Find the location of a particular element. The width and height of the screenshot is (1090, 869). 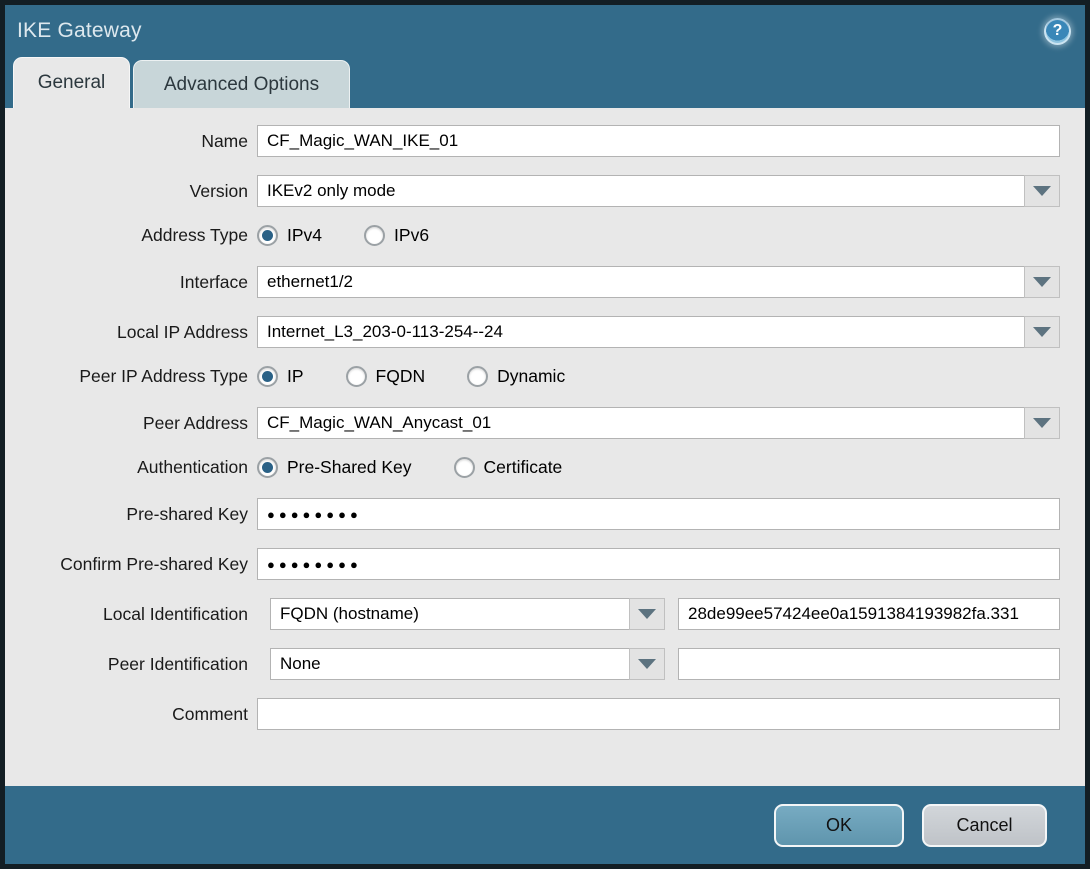

radio-ipv4-label: IPv4 is located at coordinates (305, 235).